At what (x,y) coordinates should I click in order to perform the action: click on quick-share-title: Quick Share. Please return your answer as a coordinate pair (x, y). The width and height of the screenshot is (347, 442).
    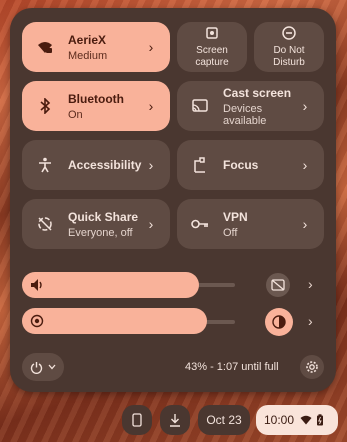
    Looking at the image, I should click on (103, 216).